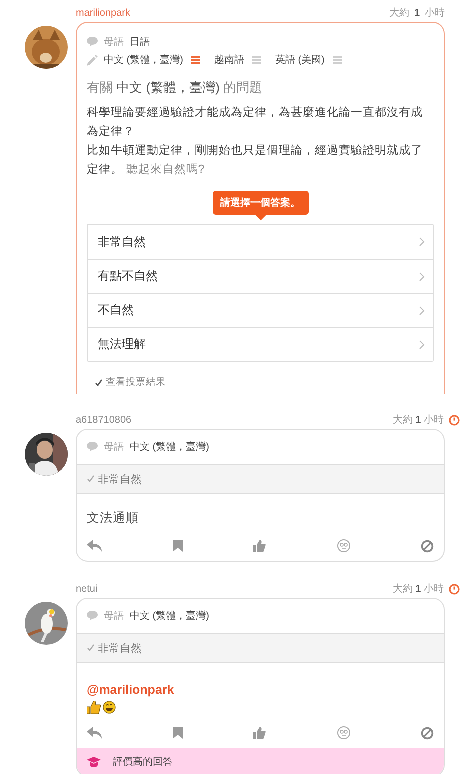 This screenshot has width=470, height=774. What do you see at coordinates (104, 420) in the screenshot?
I see `username: a618710806` at bounding box center [104, 420].